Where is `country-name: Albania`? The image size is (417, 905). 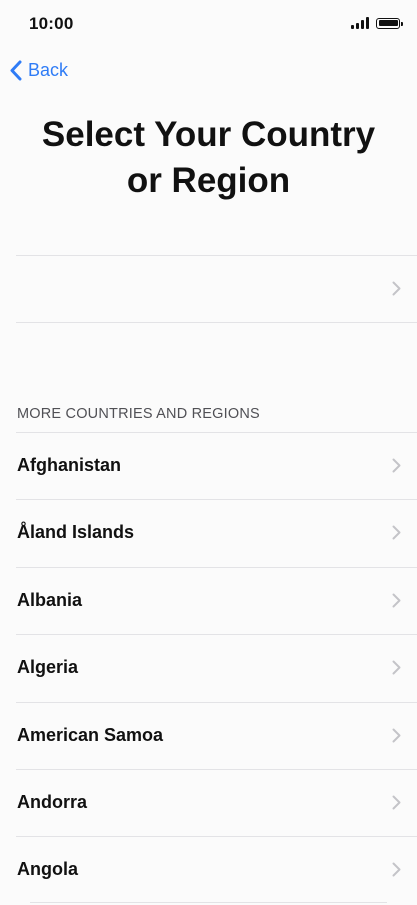 country-name: Albania is located at coordinates (50, 599).